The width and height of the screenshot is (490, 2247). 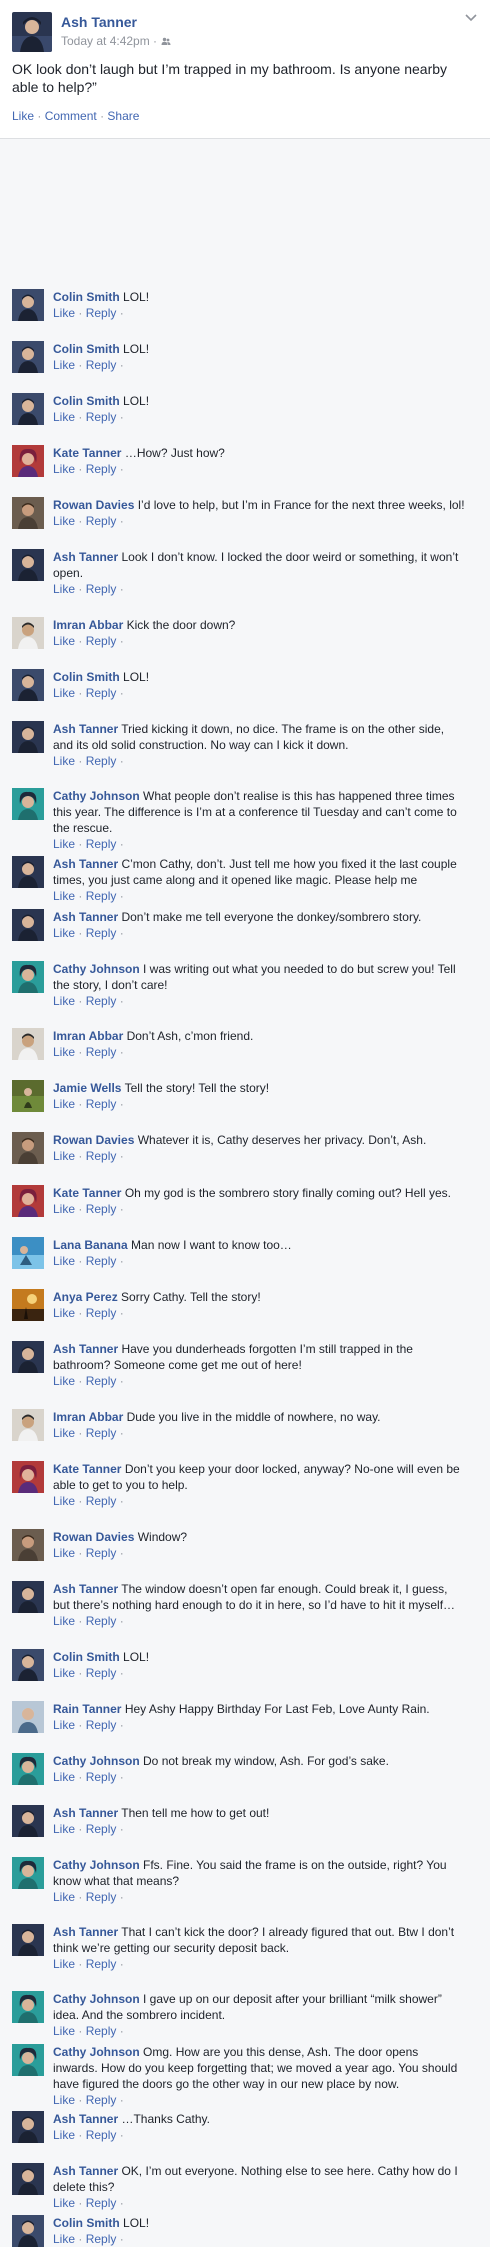 What do you see at coordinates (87, 1709) in the screenshot?
I see `comment-author: Rain Tanner` at bounding box center [87, 1709].